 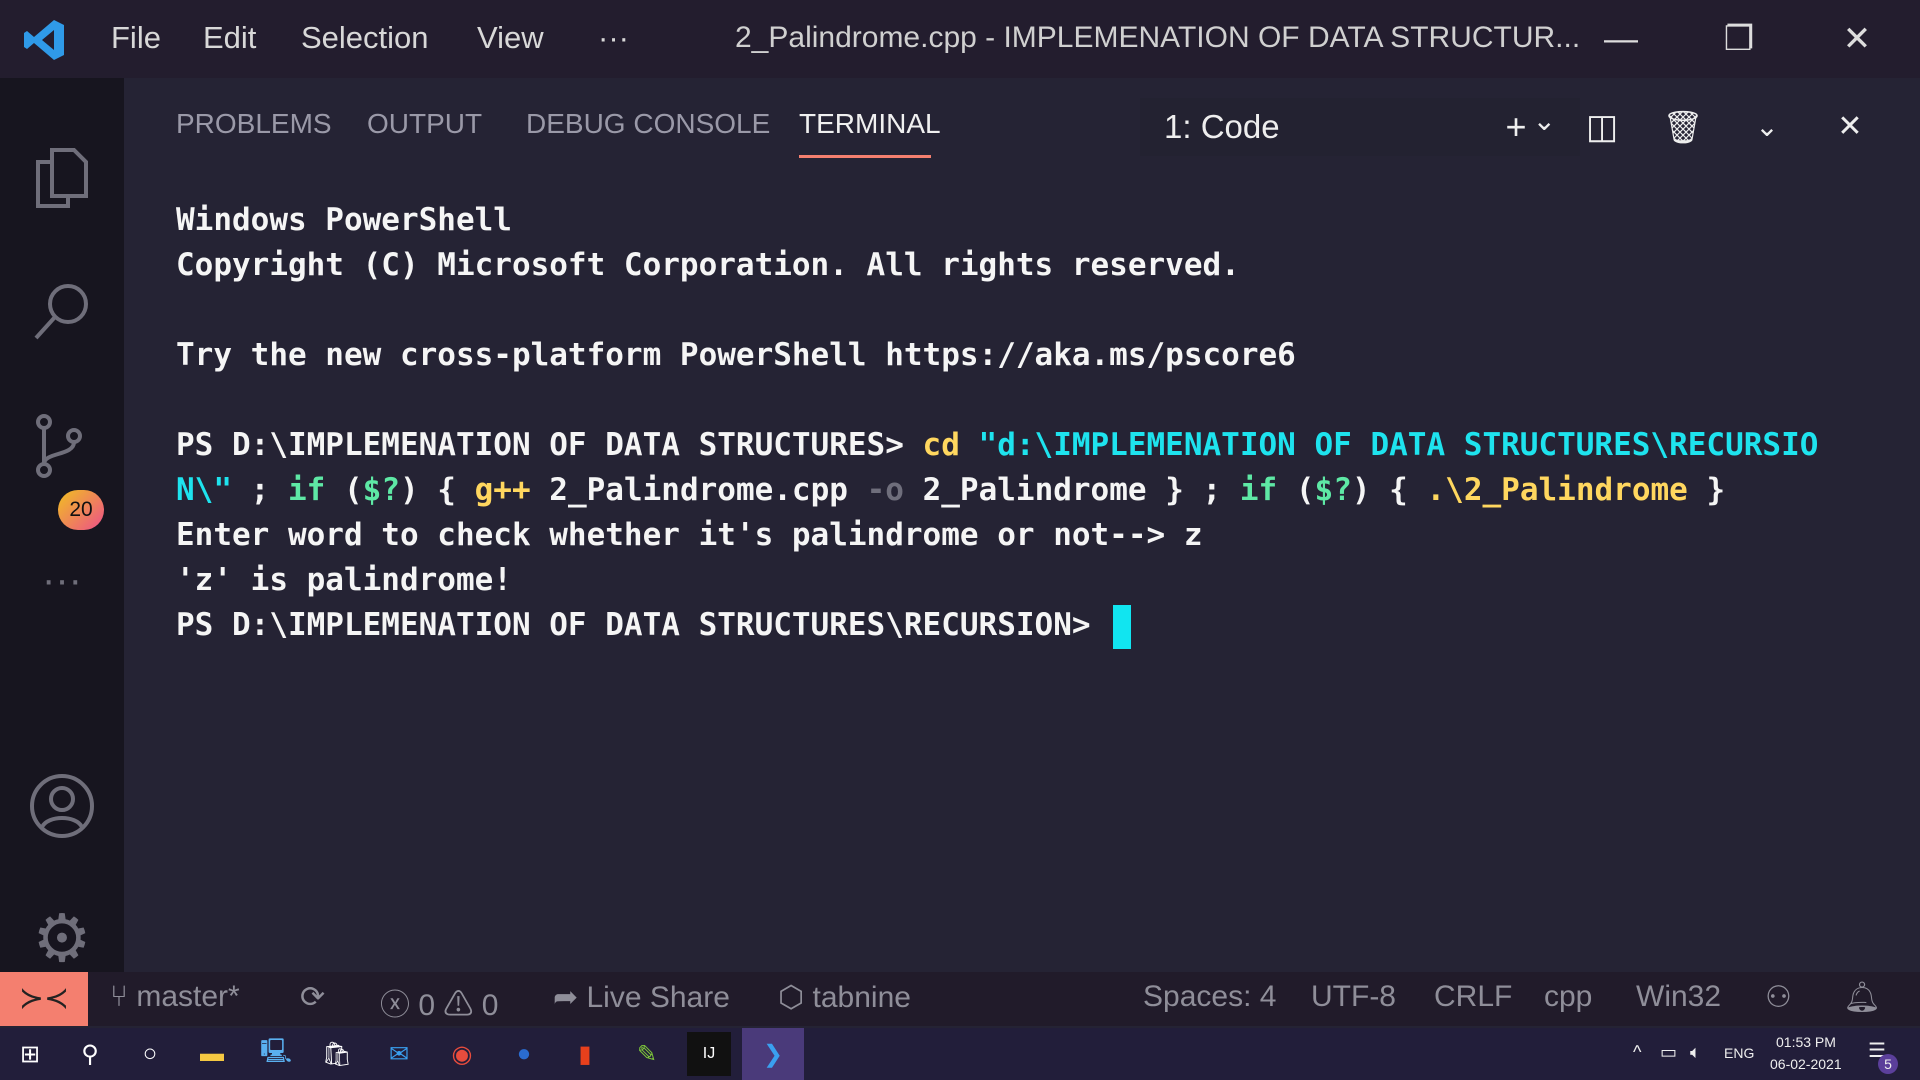 I want to click on cmd-sep: ;, so click(x=260, y=490).